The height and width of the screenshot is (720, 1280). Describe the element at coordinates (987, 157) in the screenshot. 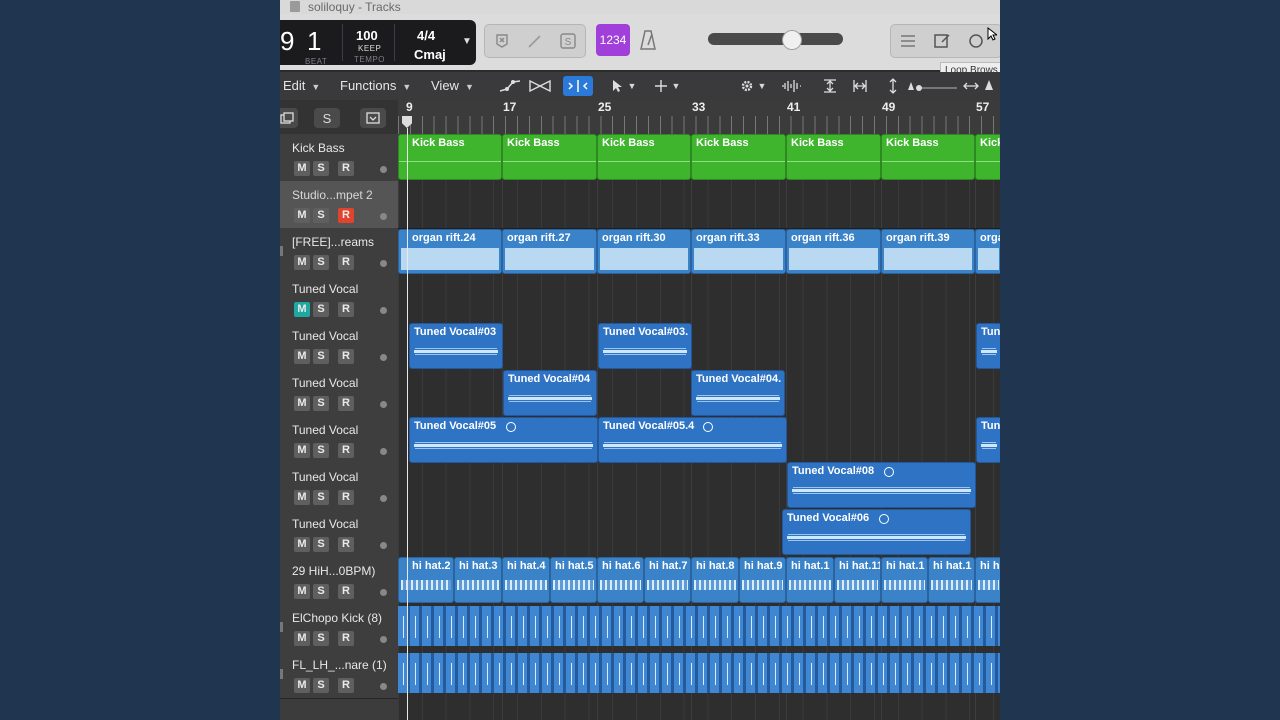

I see `midi-region: Kick` at that location.